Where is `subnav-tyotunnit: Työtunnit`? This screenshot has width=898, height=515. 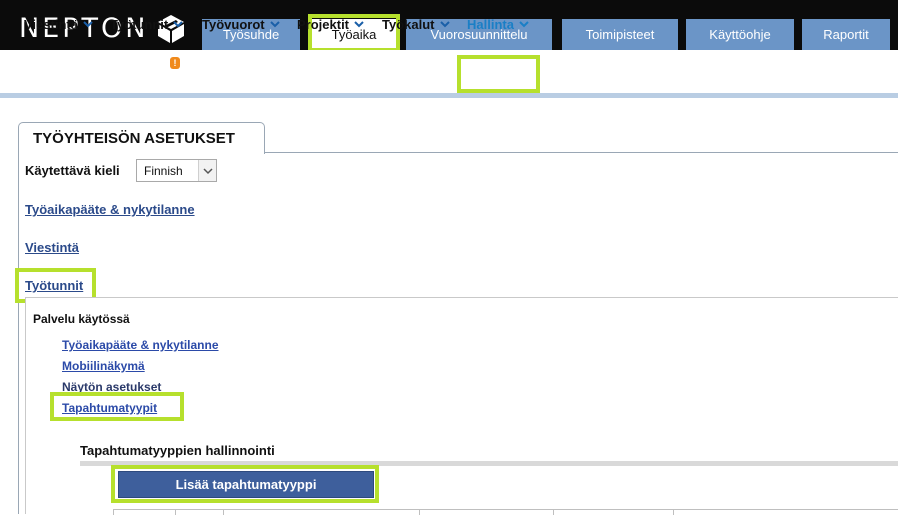 subnav-tyotunnit: Työtunnit is located at coordinates (146, 24).